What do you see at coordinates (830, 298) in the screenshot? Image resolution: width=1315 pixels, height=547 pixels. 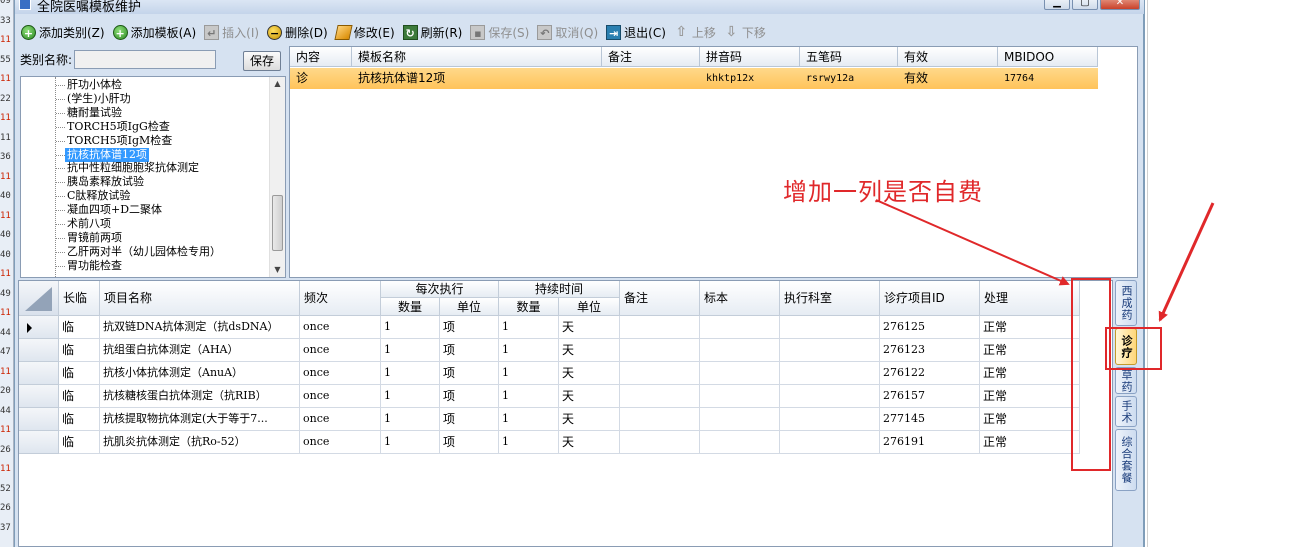 I see `column-header-dept: 执行科室` at bounding box center [830, 298].